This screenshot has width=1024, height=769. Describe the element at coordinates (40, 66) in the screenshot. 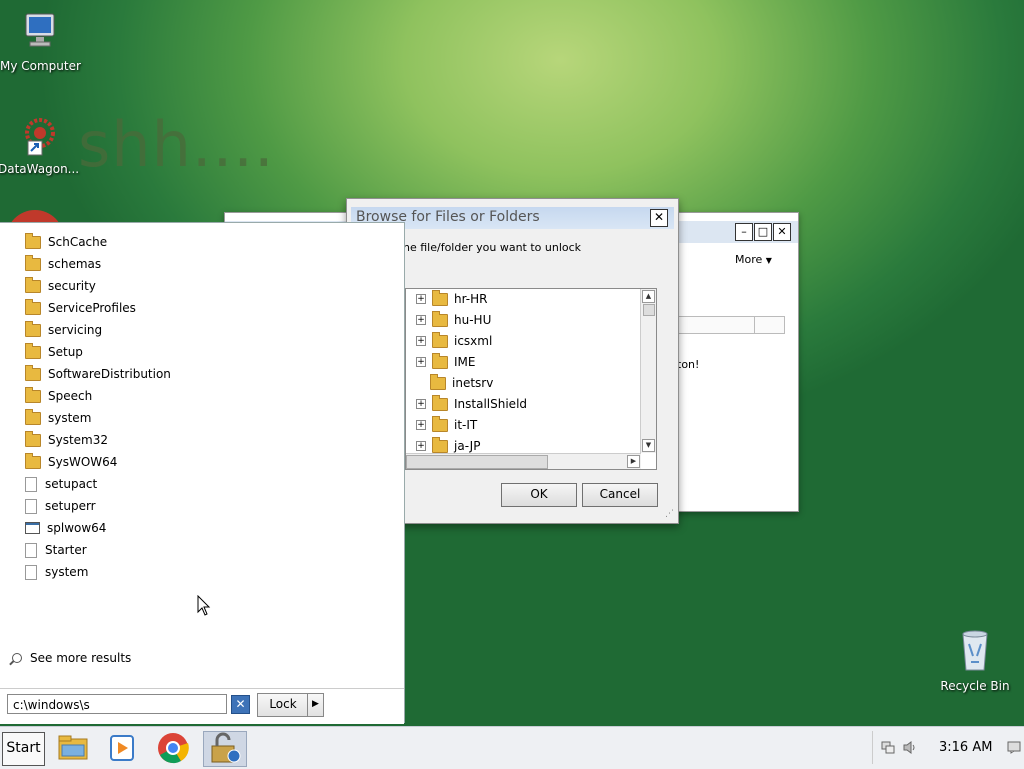

I see `desktop-icon-label: My Computer` at that location.